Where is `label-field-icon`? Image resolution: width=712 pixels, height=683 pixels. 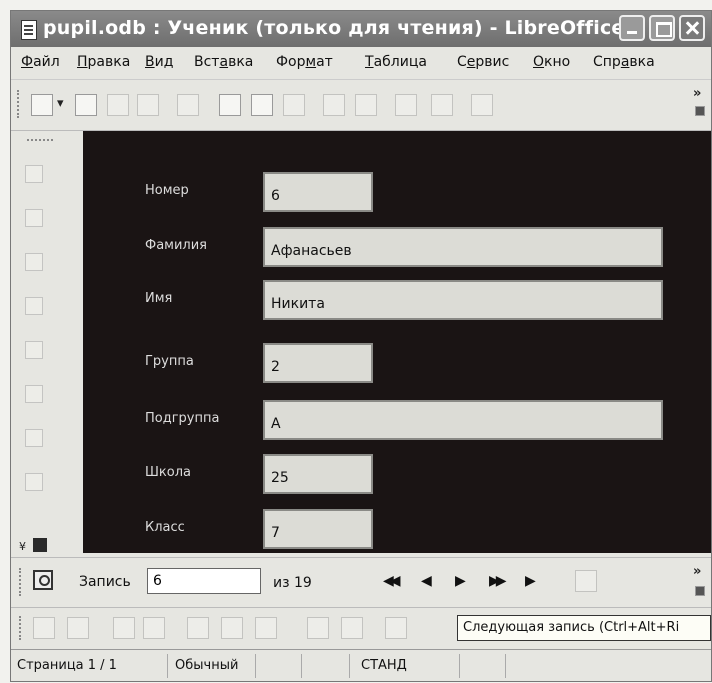
label-field-icon is located at coordinates (34, 438).